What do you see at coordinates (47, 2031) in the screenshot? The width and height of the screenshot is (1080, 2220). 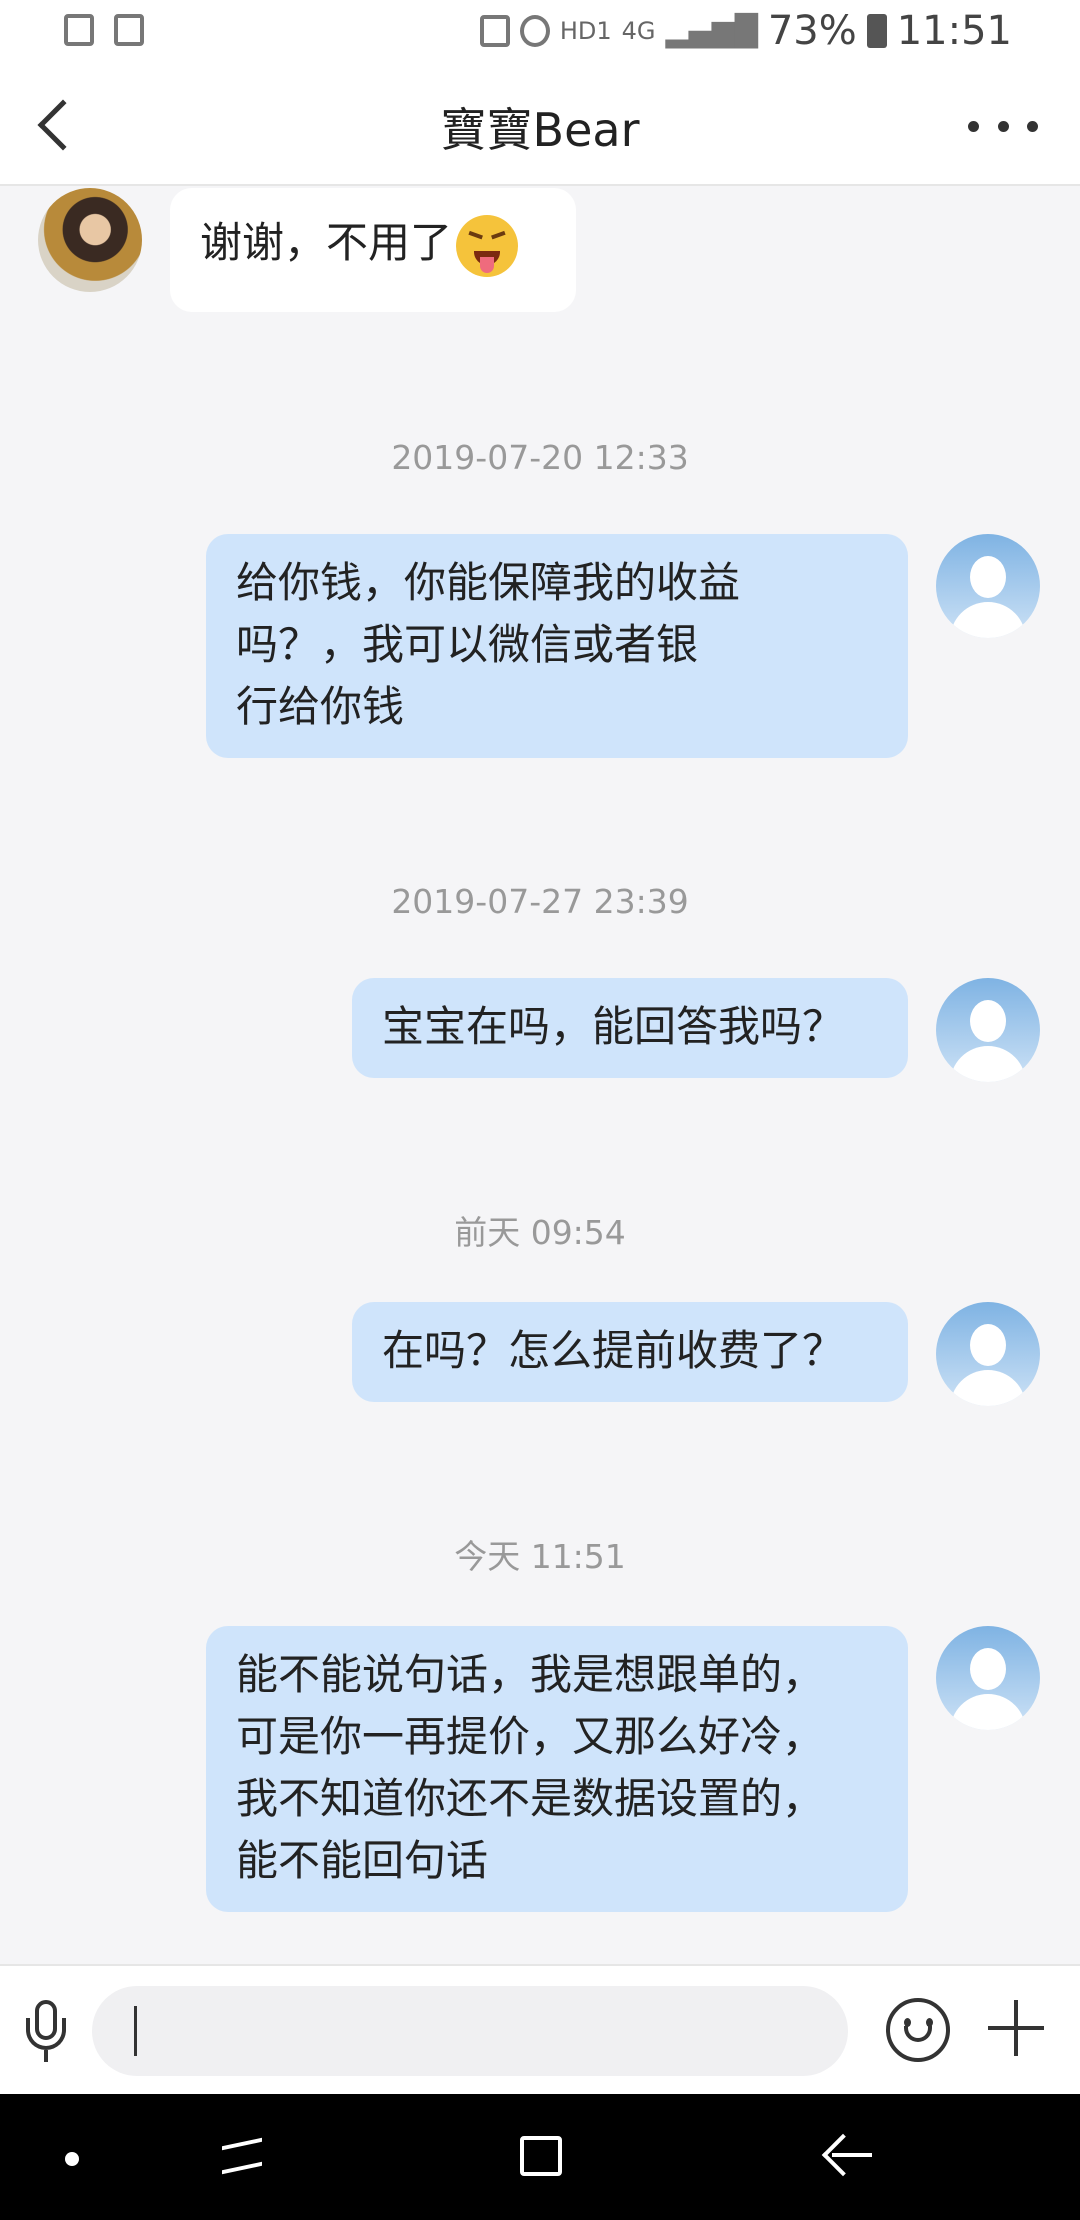 I see `voice-input-button` at bounding box center [47, 2031].